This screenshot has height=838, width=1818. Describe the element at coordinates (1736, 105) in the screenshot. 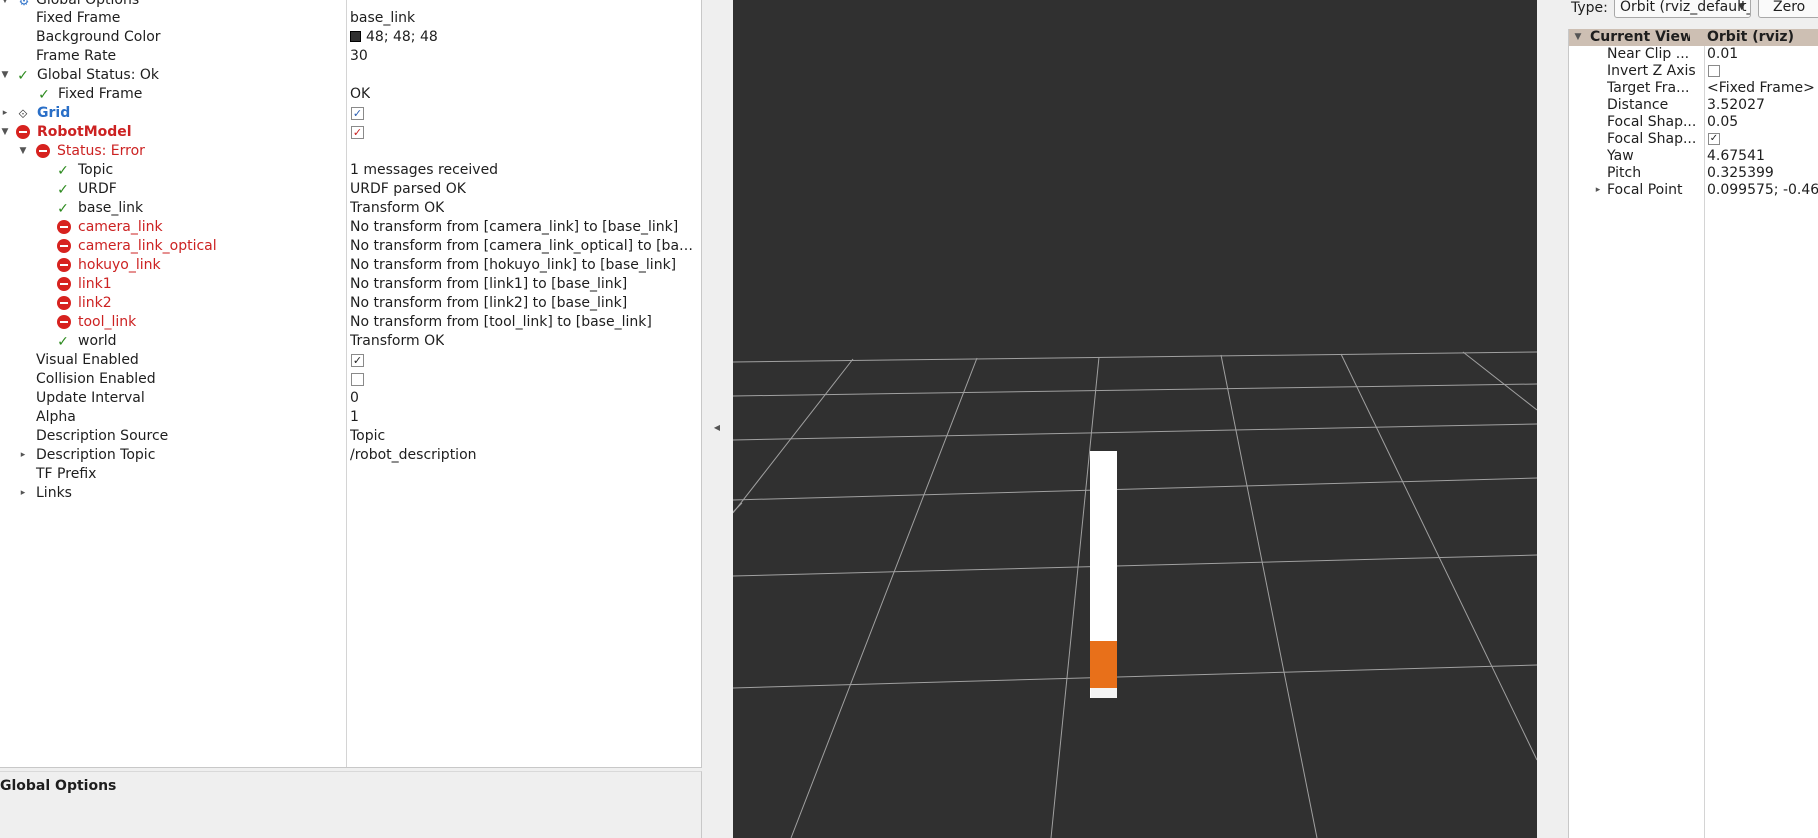

I see `distance-value: 3.52027` at that location.